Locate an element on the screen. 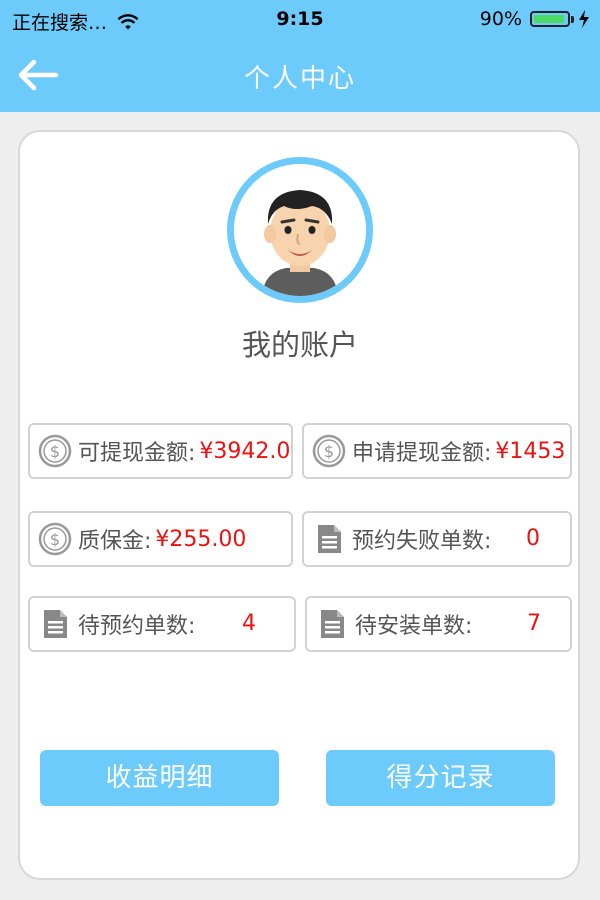 The height and width of the screenshot is (900, 600). pending-reservation-count: 待预约单数: 4 is located at coordinates (162, 624).